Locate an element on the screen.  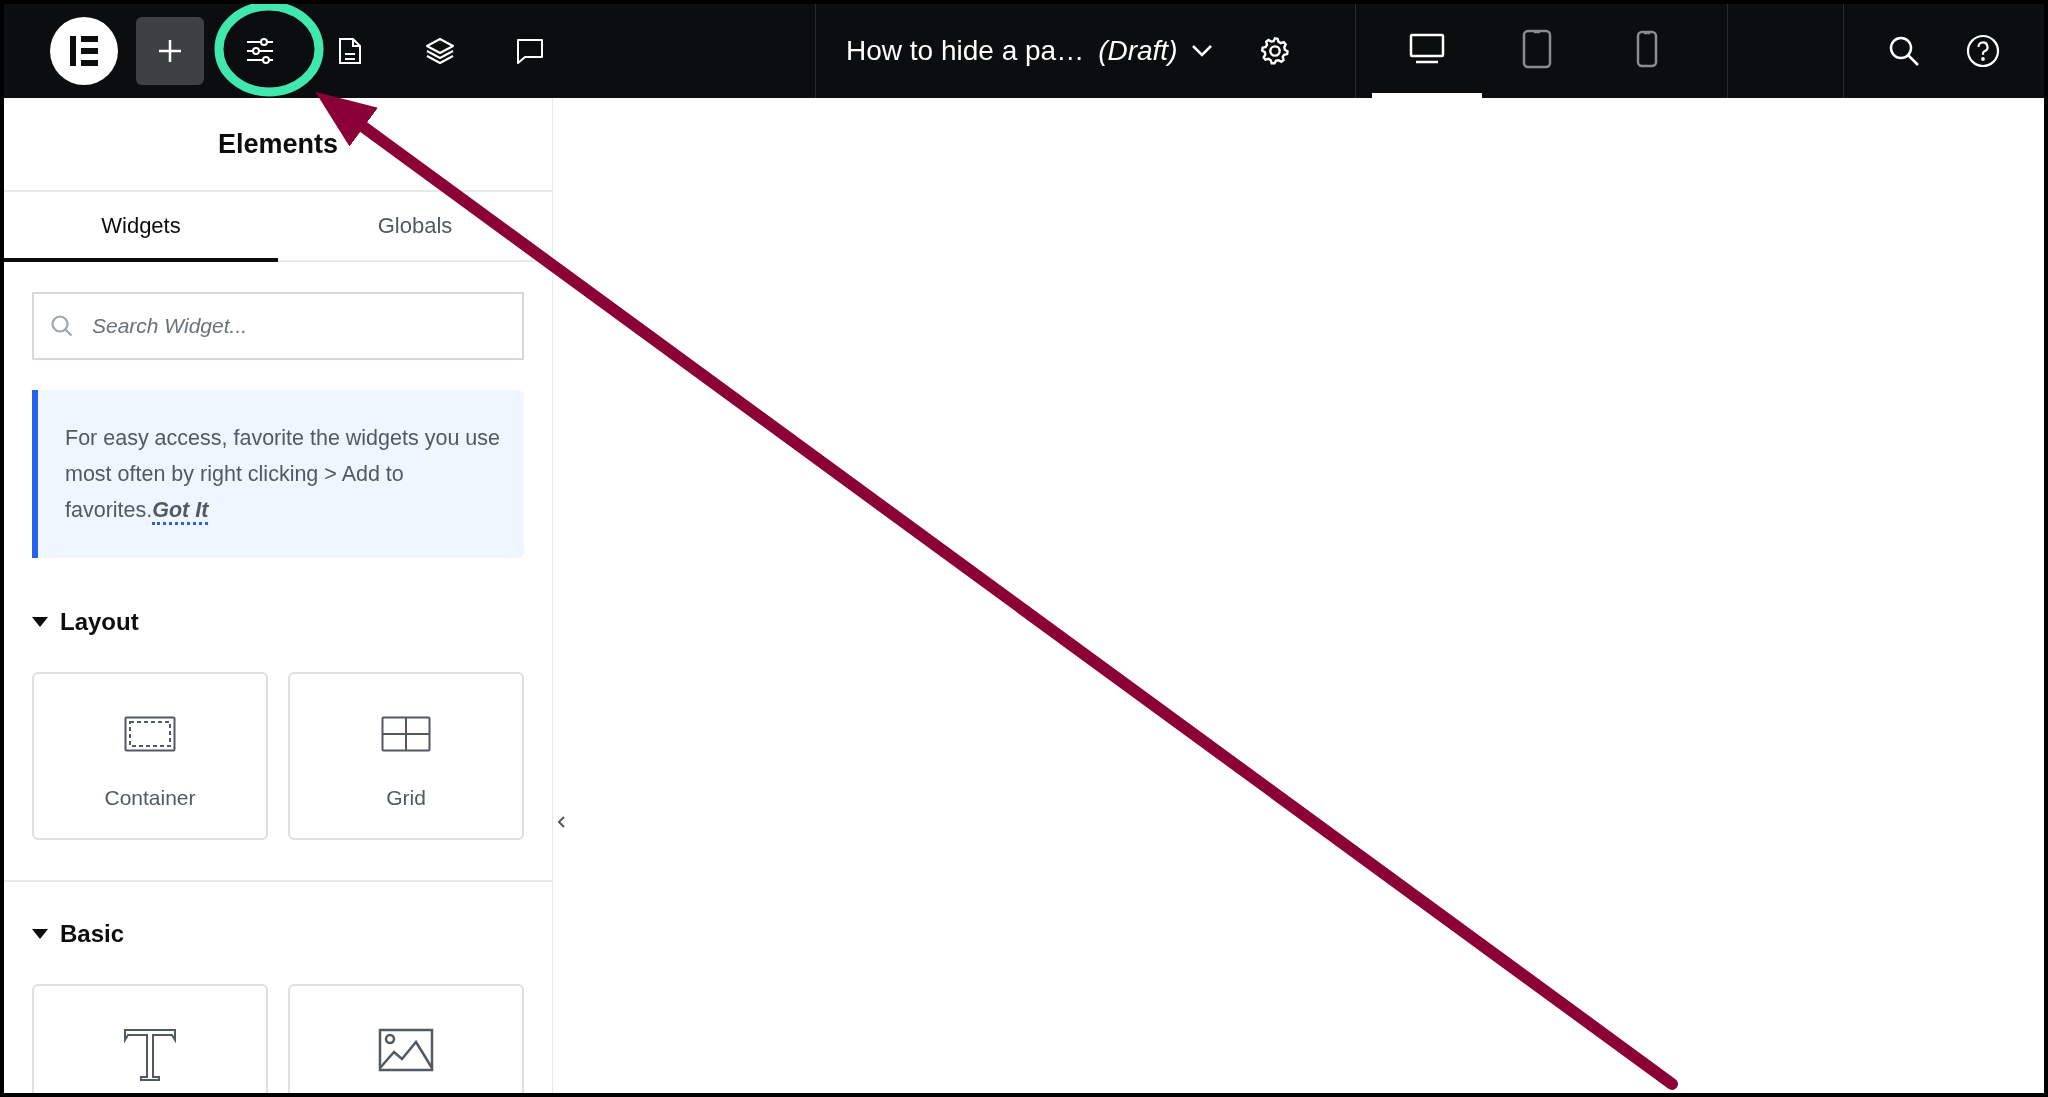
help-icon is located at coordinates (1983, 51).